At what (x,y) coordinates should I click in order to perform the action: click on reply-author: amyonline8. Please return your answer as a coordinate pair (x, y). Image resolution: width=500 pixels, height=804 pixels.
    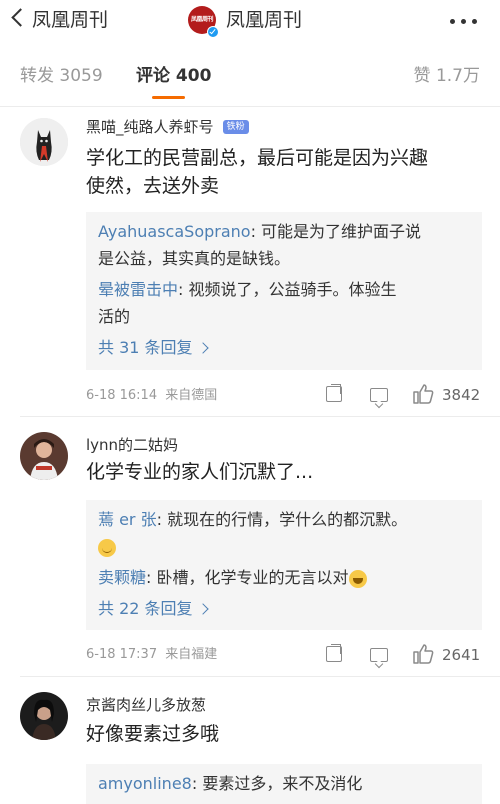
    Looking at the image, I should click on (145, 783).